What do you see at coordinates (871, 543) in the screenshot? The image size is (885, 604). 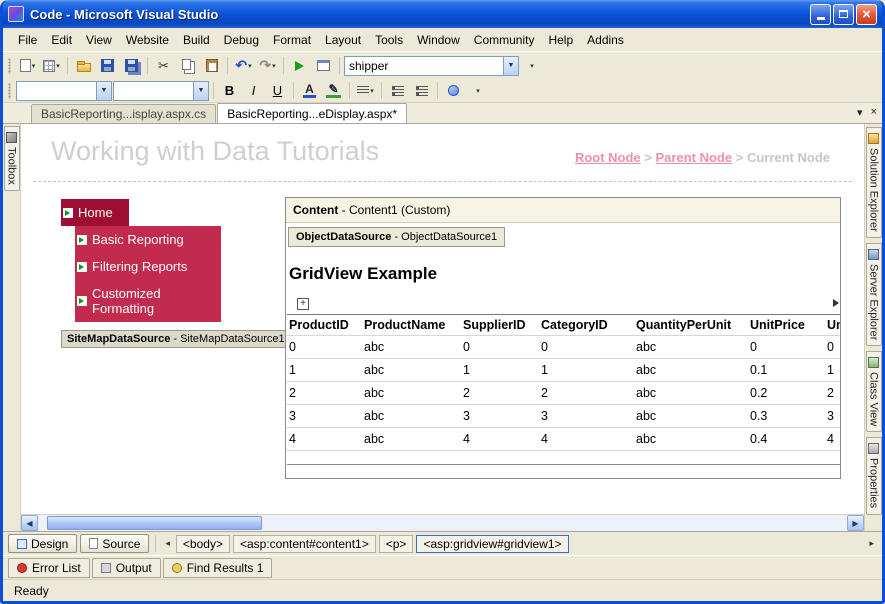 I see `tag-nav-forward-button: ▸` at bounding box center [871, 543].